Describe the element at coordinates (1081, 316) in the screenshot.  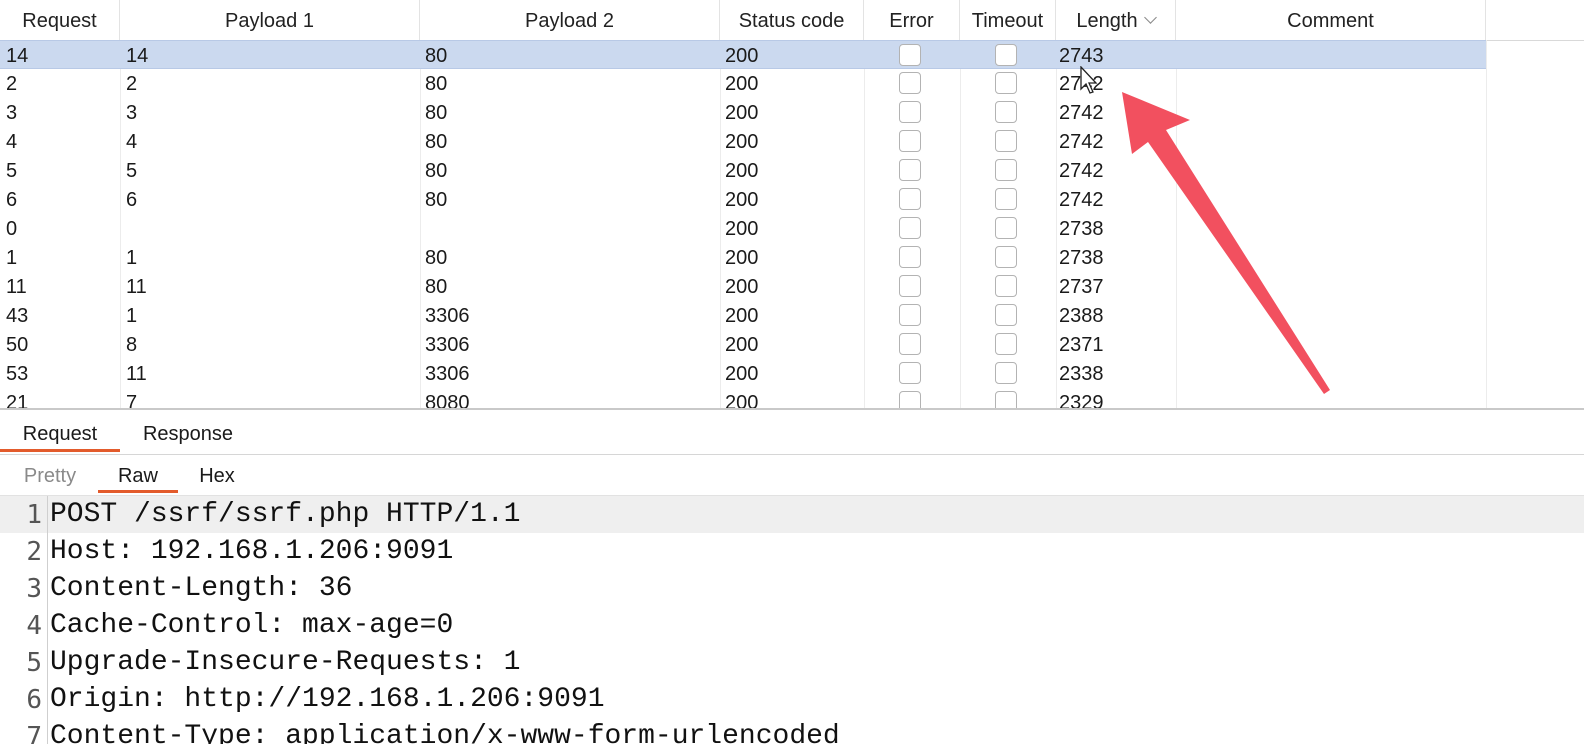
I see `cell-length: 2388` at that location.